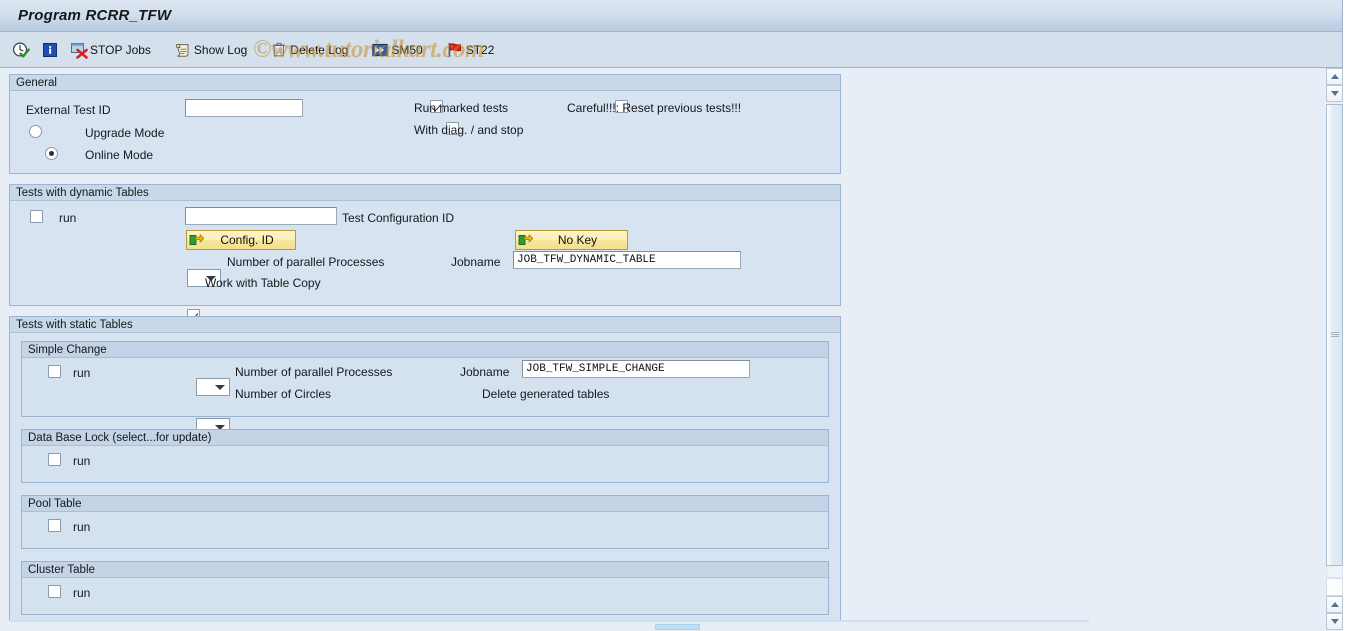 The width and height of the screenshot is (1359, 631). Describe the element at coordinates (425, 350) in the screenshot. I see `subgroup-simple-change-header: Simple Change` at that location.